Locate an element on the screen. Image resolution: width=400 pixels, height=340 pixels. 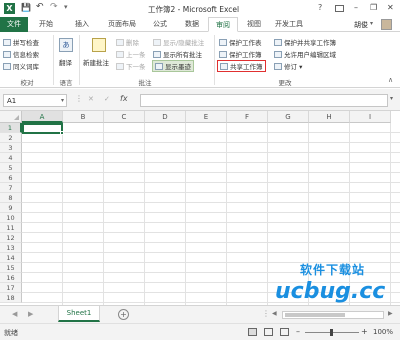
horizontal-scrollbar is located at coordinates (333, 315).